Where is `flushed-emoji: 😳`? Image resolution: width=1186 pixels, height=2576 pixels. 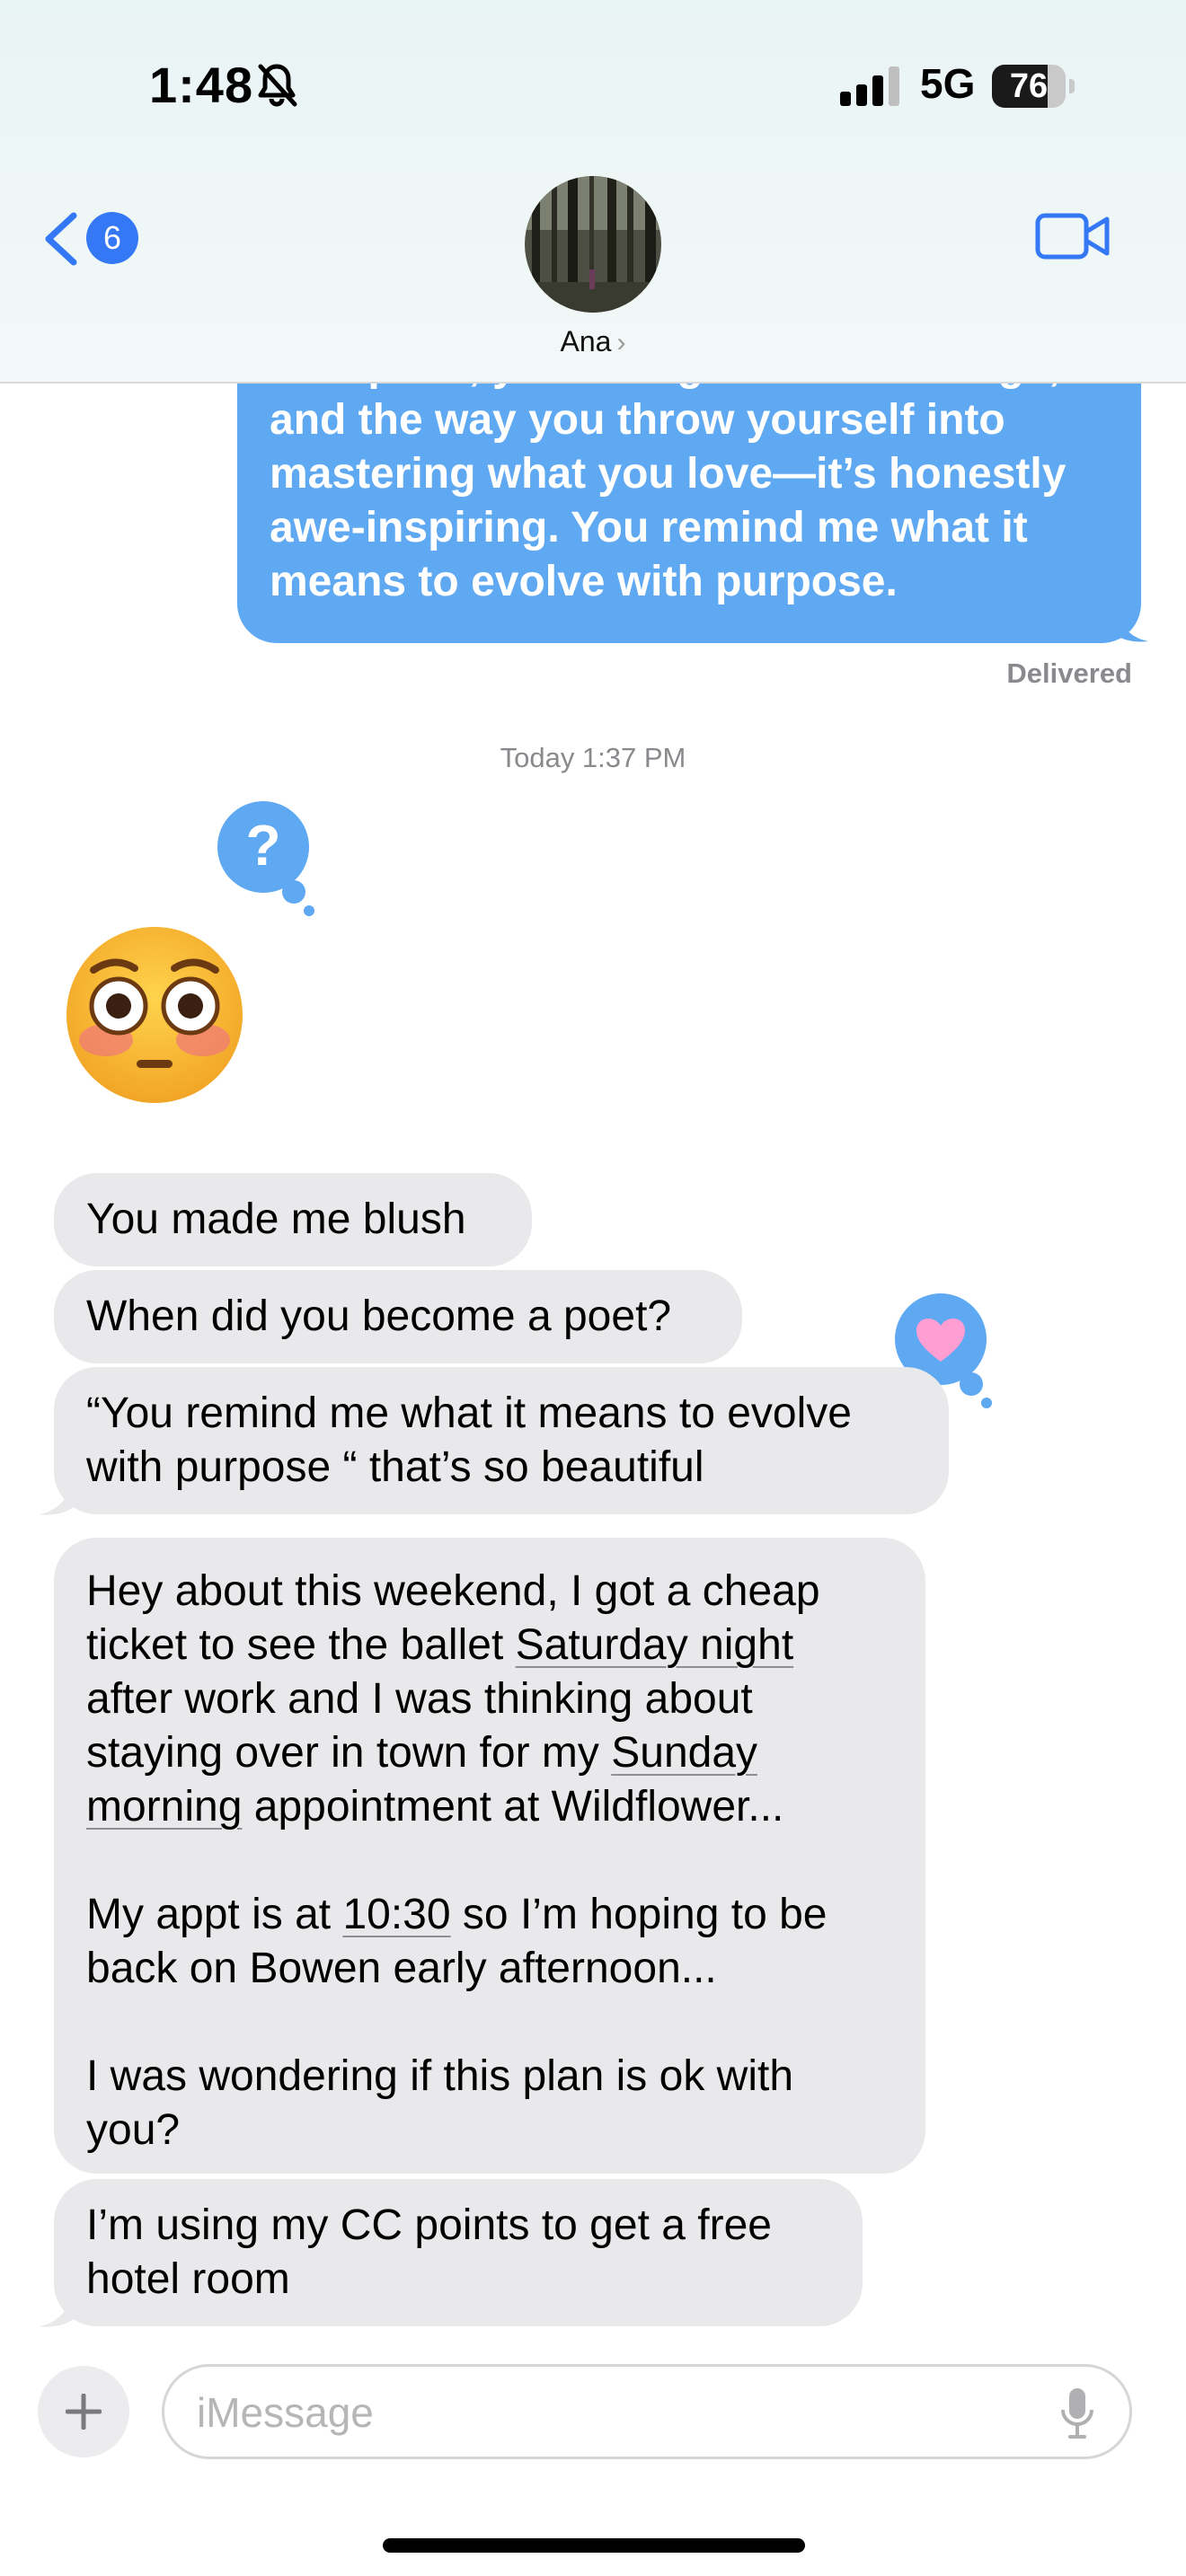 flushed-emoji: 😳 is located at coordinates (154, 1015).